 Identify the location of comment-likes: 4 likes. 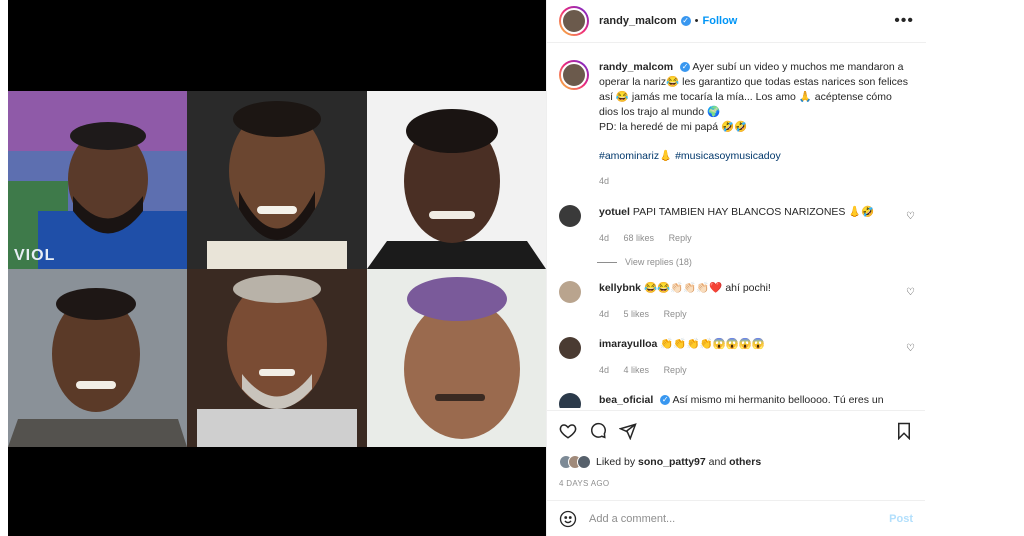
(637, 370).